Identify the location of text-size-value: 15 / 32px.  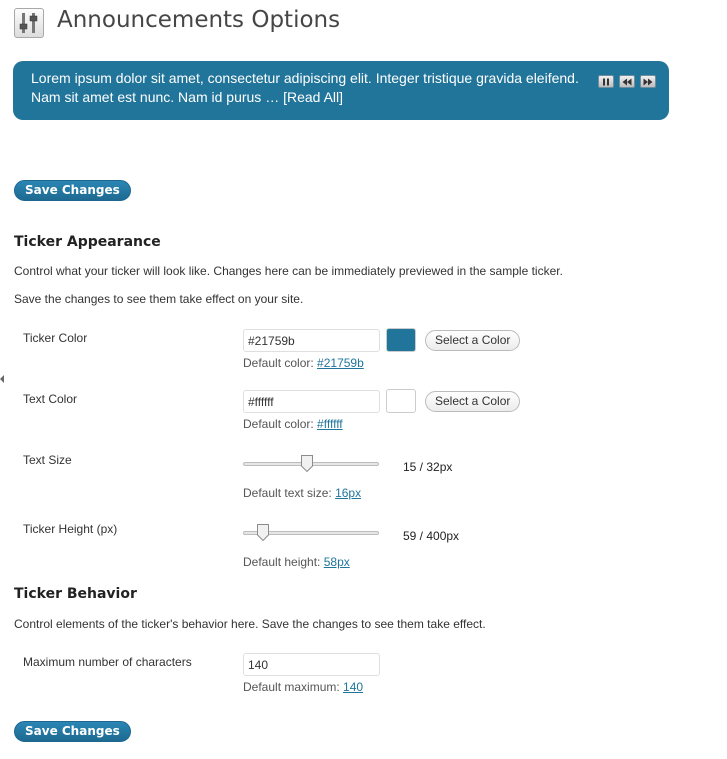
(428, 467).